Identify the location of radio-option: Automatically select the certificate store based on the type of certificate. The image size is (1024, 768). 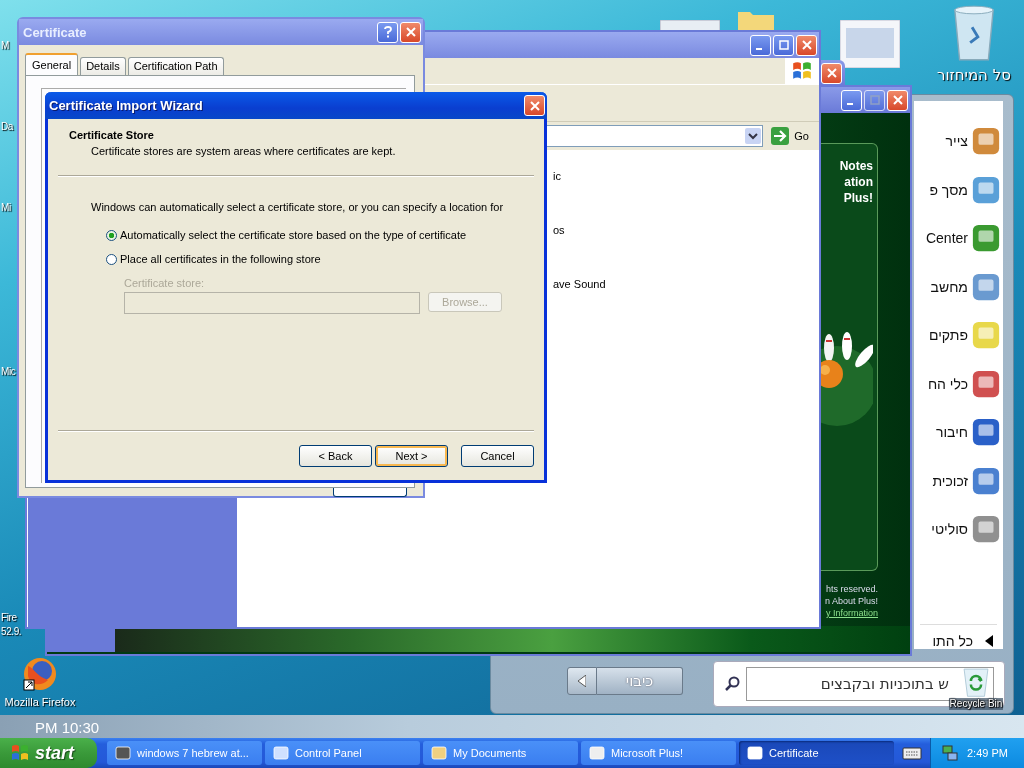
(317, 235).